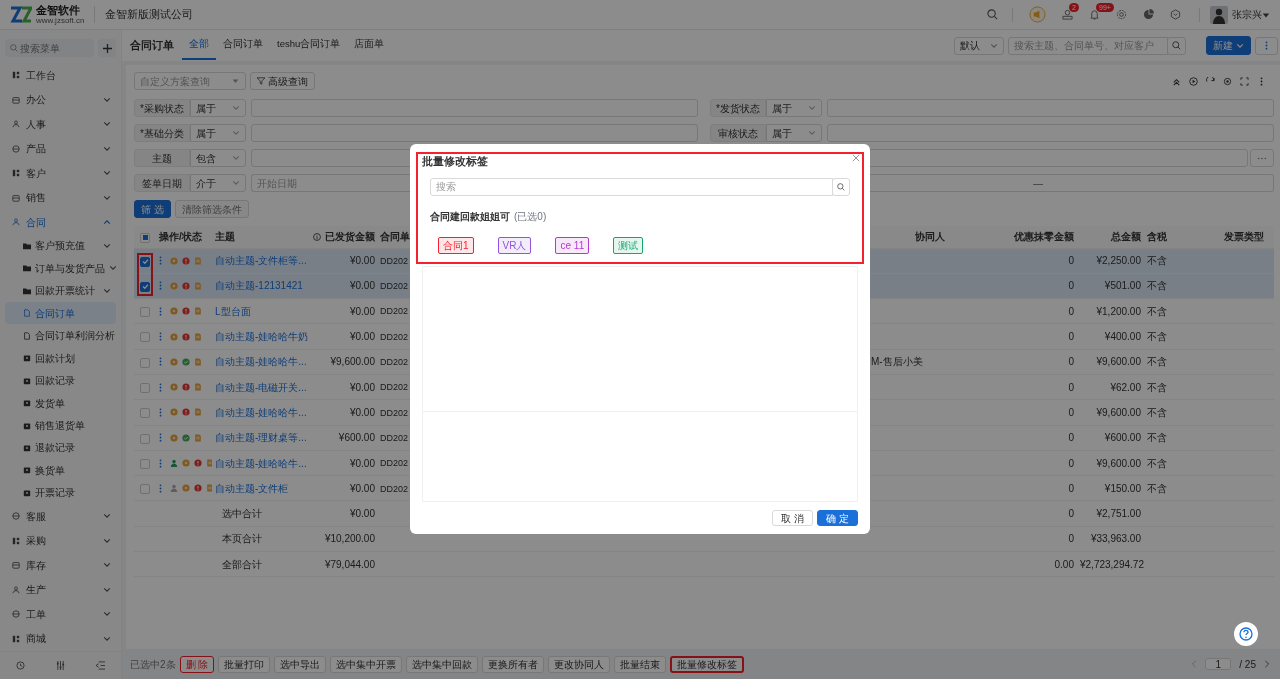 The height and width of the screenshot is (679, 1280). Describe the element at coordinates (60, 20) in the screenshot. I see `logo-url: www.jzsoft.cn` at that location.